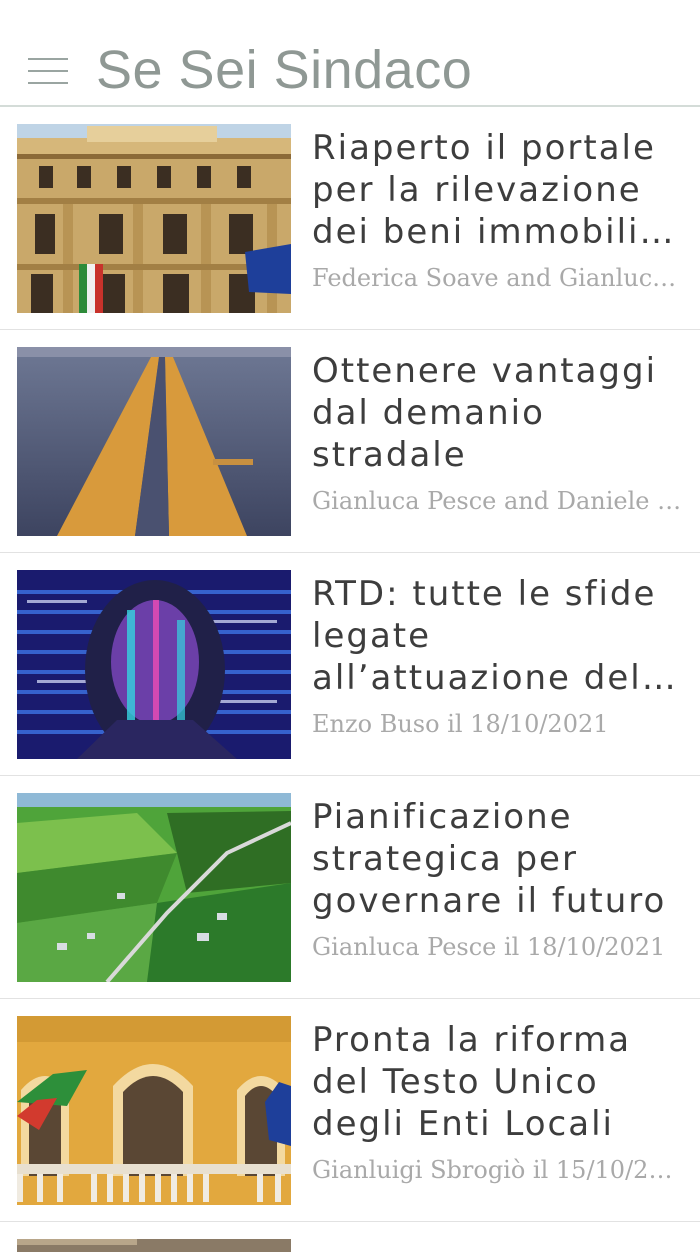 This screenshot has width=700, height=1252. I want to click on article-meta: Enzo Buso il 18/10/2021, so click(460, 724).